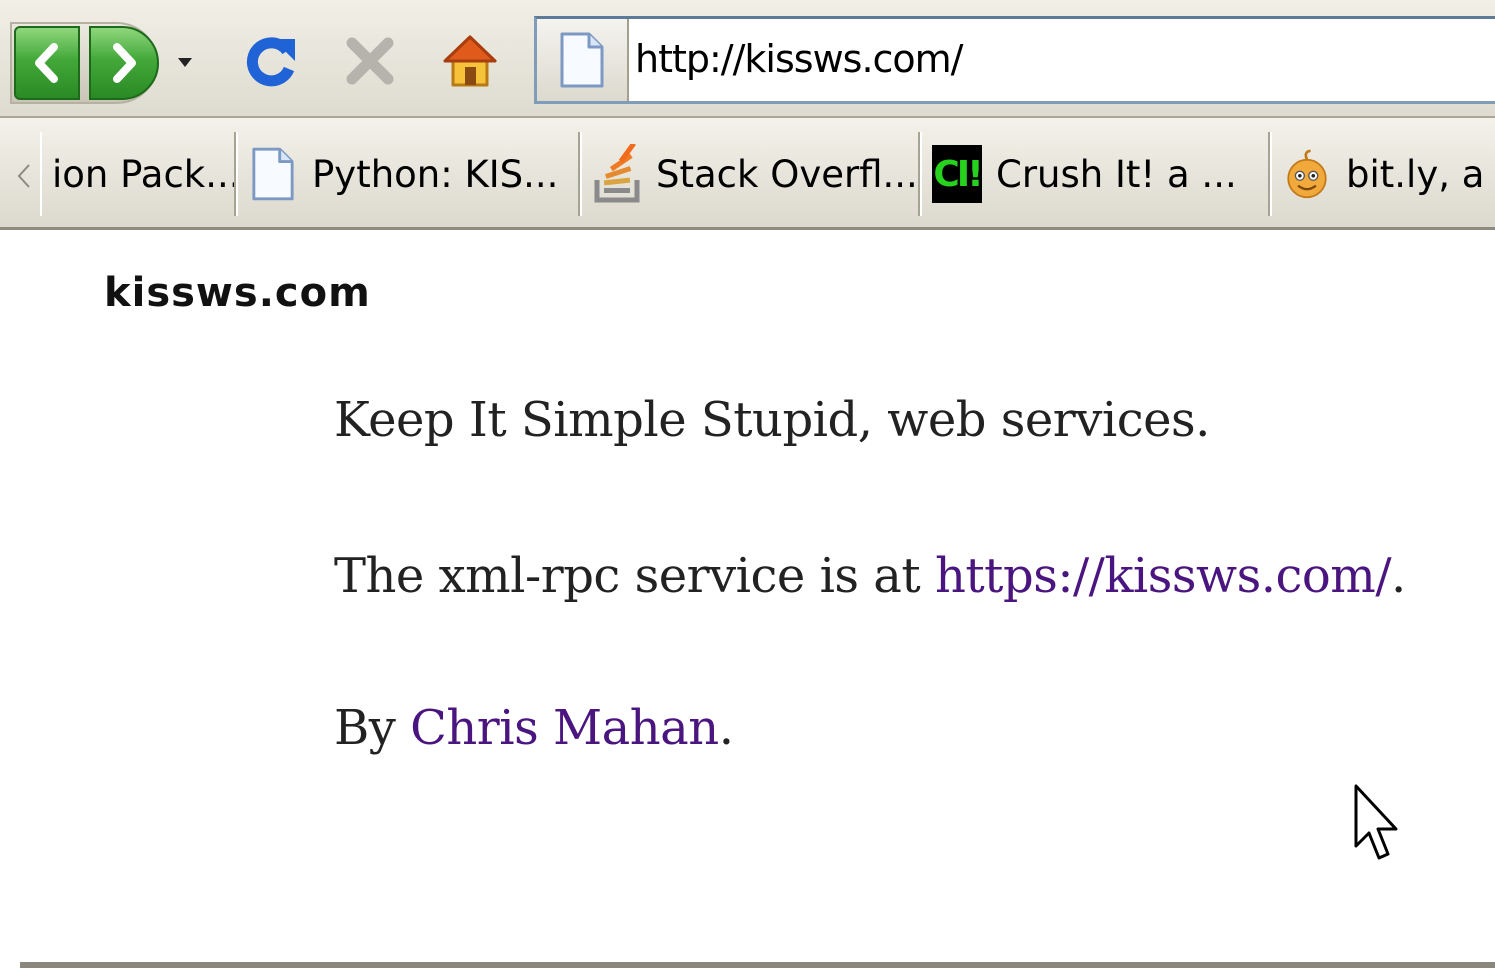 Image resolution: width=1495 pixels, height=968 pixels. What do you see at coordinates (1307, 174) in the screenshot?
I see `bitly-icon` at bounding box center [1307, 174].